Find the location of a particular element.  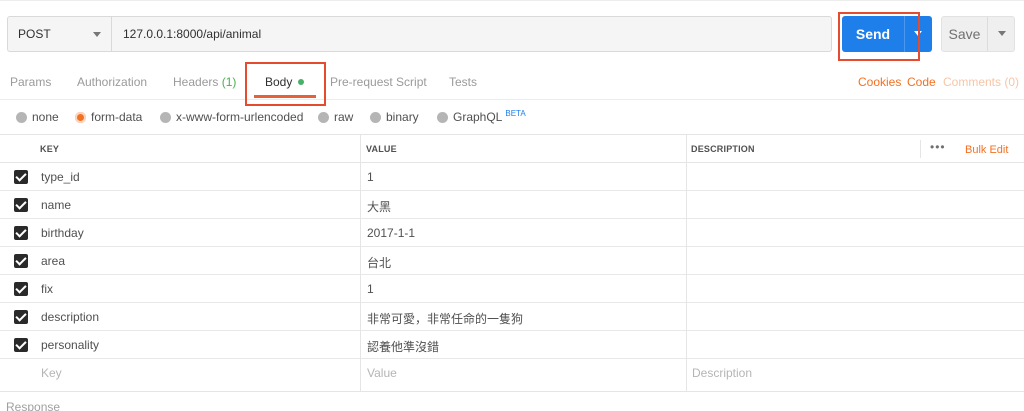

radio-graphql: GraphQL BETA is located at coordinates (481, 116).